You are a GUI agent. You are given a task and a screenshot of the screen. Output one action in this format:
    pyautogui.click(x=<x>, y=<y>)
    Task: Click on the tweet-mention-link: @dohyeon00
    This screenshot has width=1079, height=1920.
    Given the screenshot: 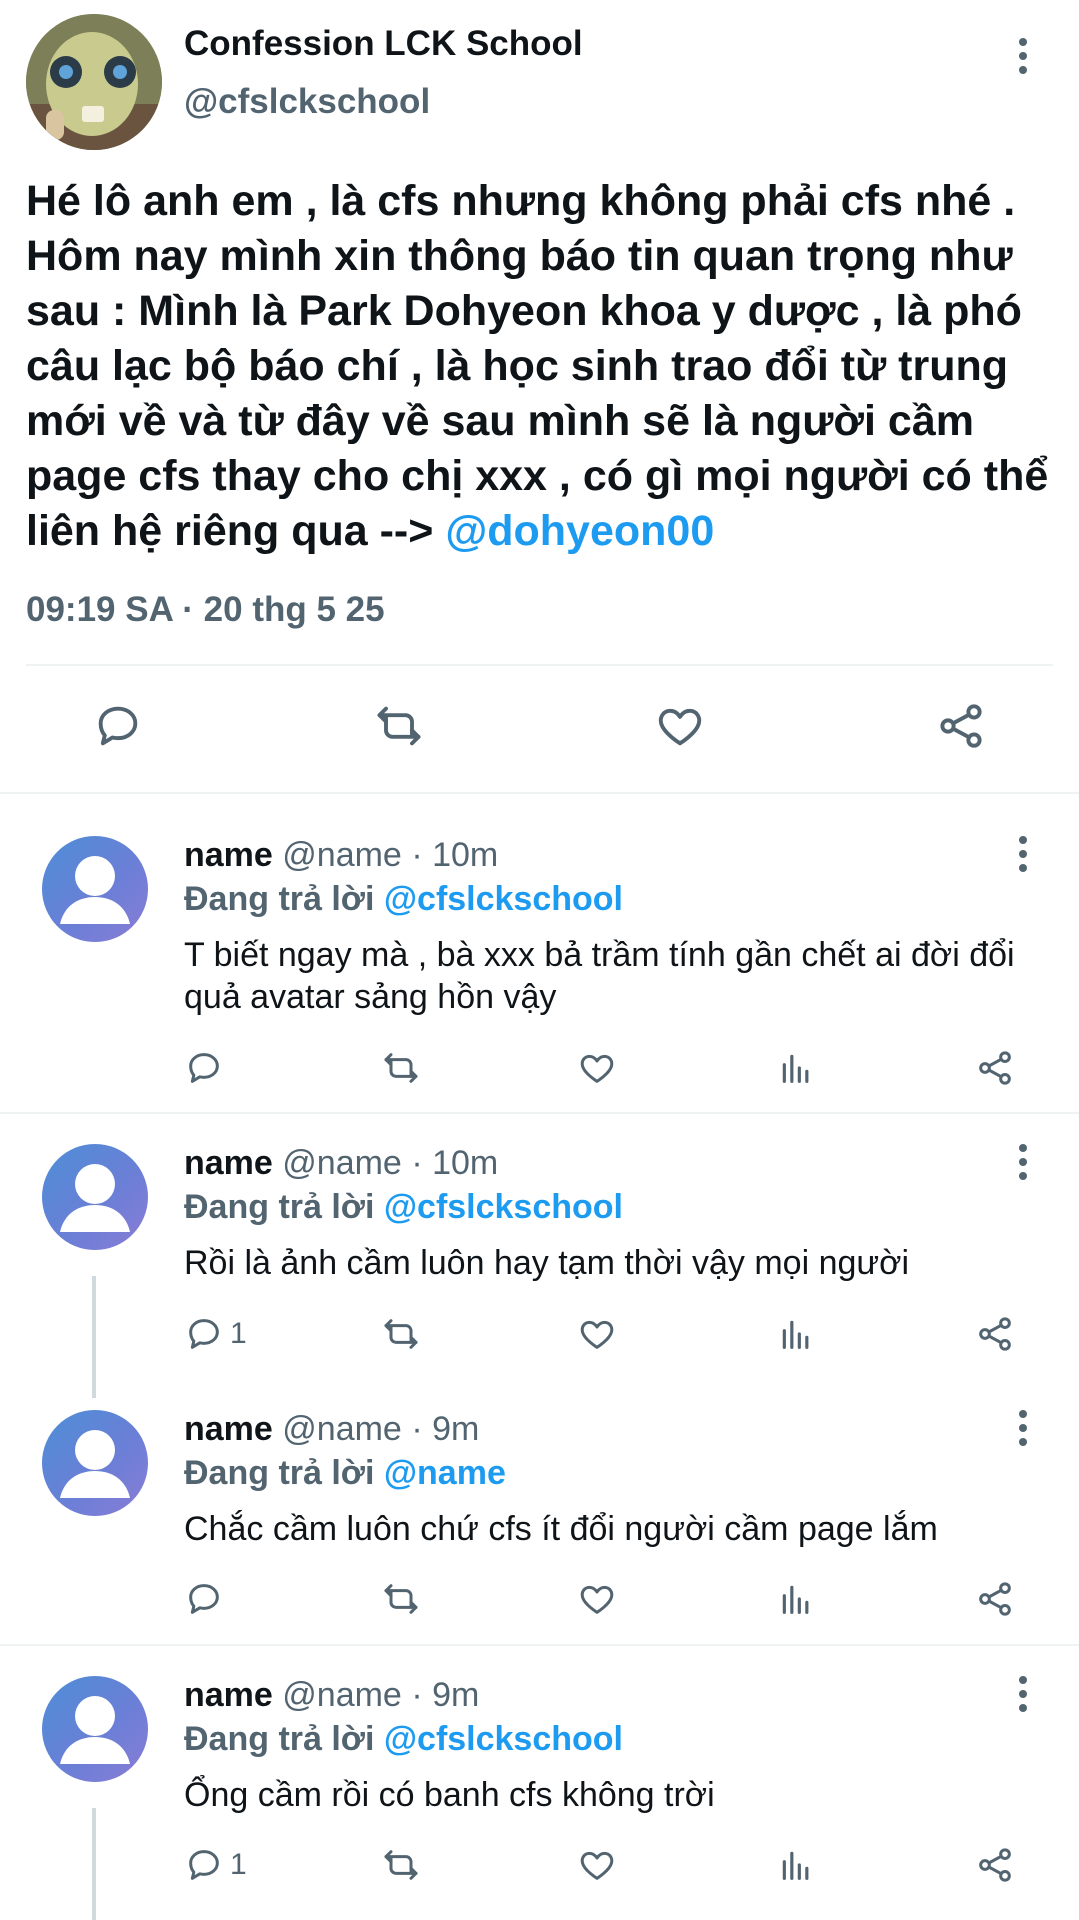 What is the action you would take?
    pyautogui.click(x=579, y=531)
    